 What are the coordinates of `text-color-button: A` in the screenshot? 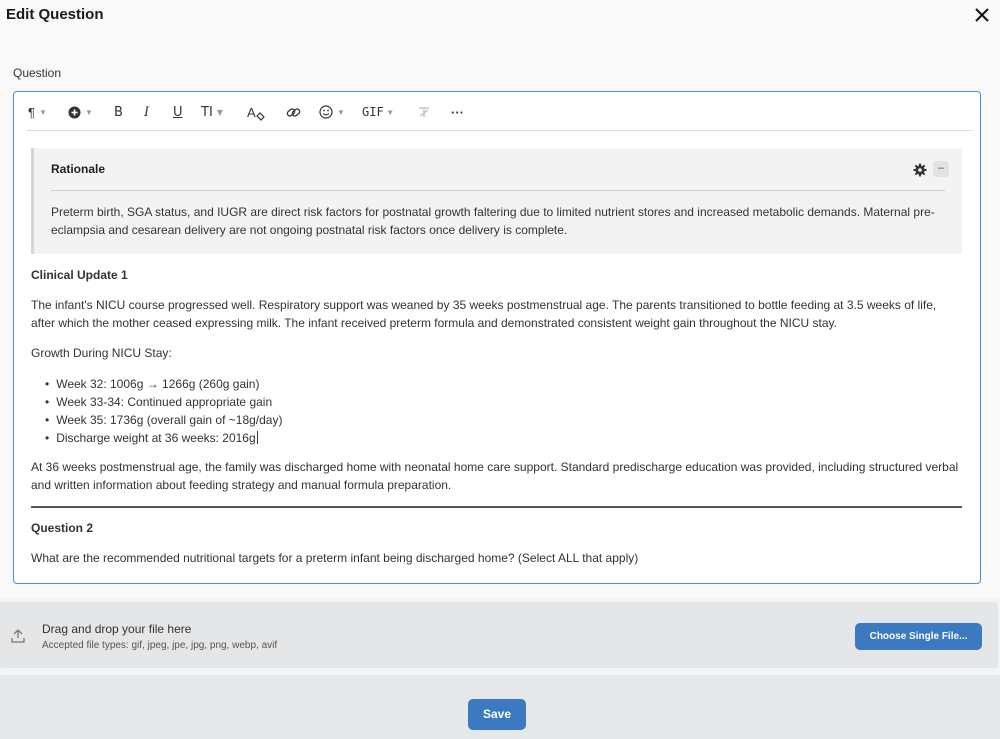 It's located at (256, 112).